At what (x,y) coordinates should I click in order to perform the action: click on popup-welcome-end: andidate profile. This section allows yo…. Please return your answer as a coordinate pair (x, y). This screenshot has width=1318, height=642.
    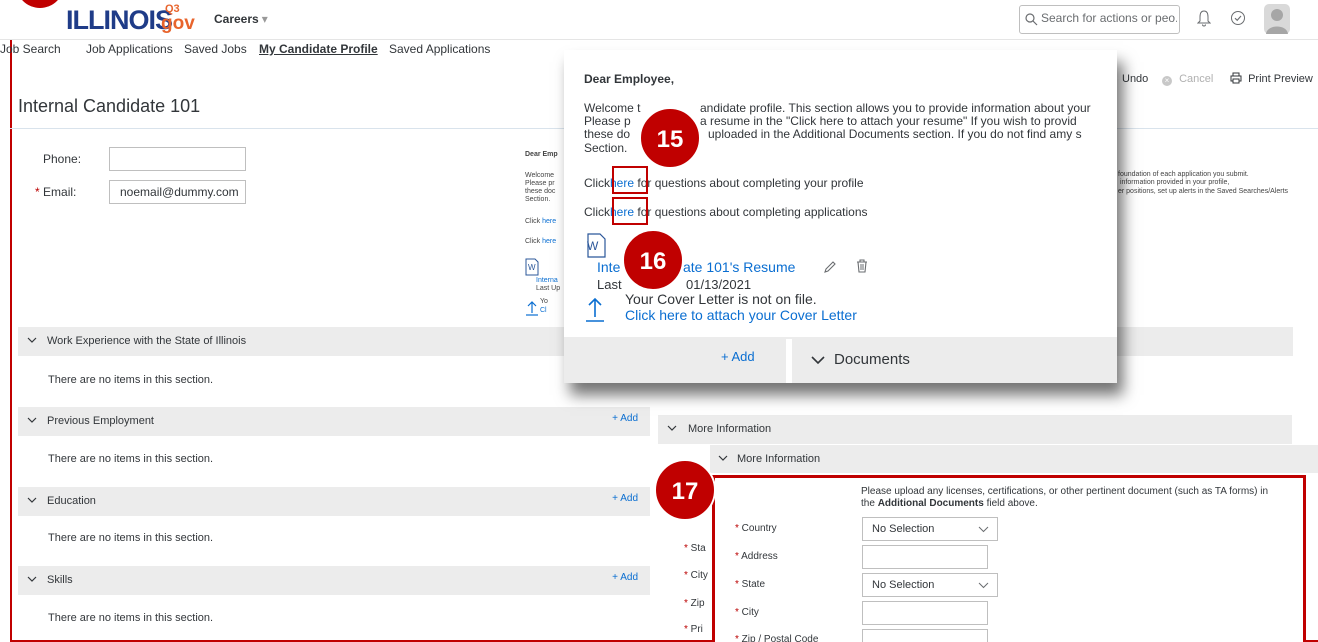
    Looking at the image, I should click on (895, 108).